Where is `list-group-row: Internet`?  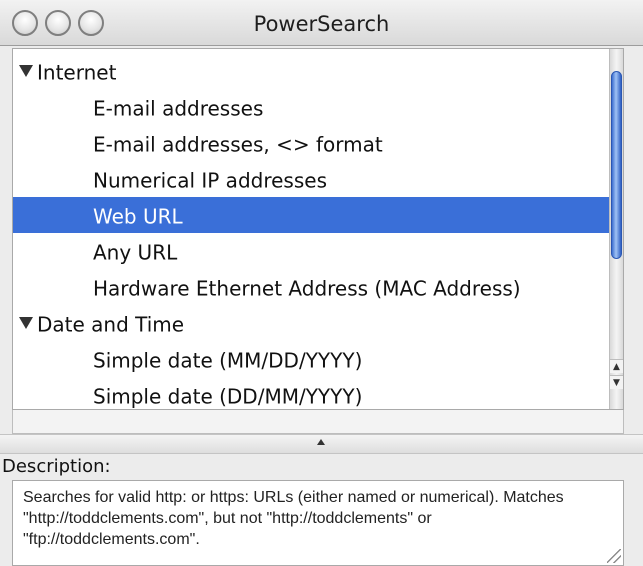 list-group-row: Internet is located at coordinates (312, 71).